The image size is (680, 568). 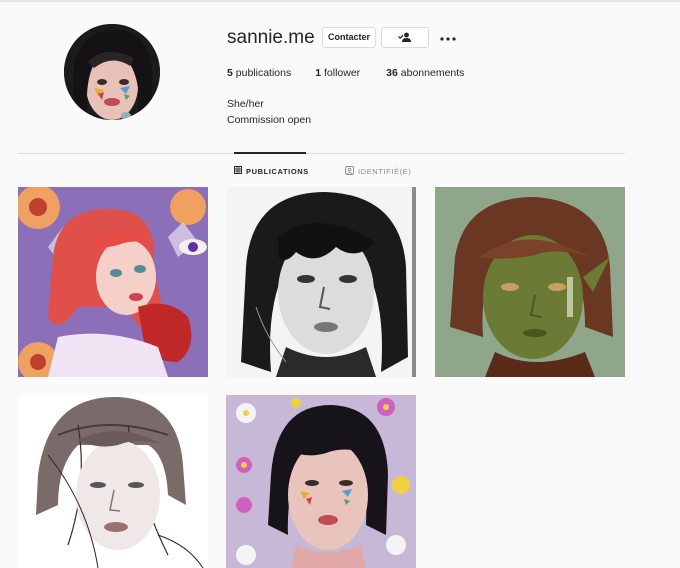 I want to click on follow-status-button, so click(x=405, y=37).